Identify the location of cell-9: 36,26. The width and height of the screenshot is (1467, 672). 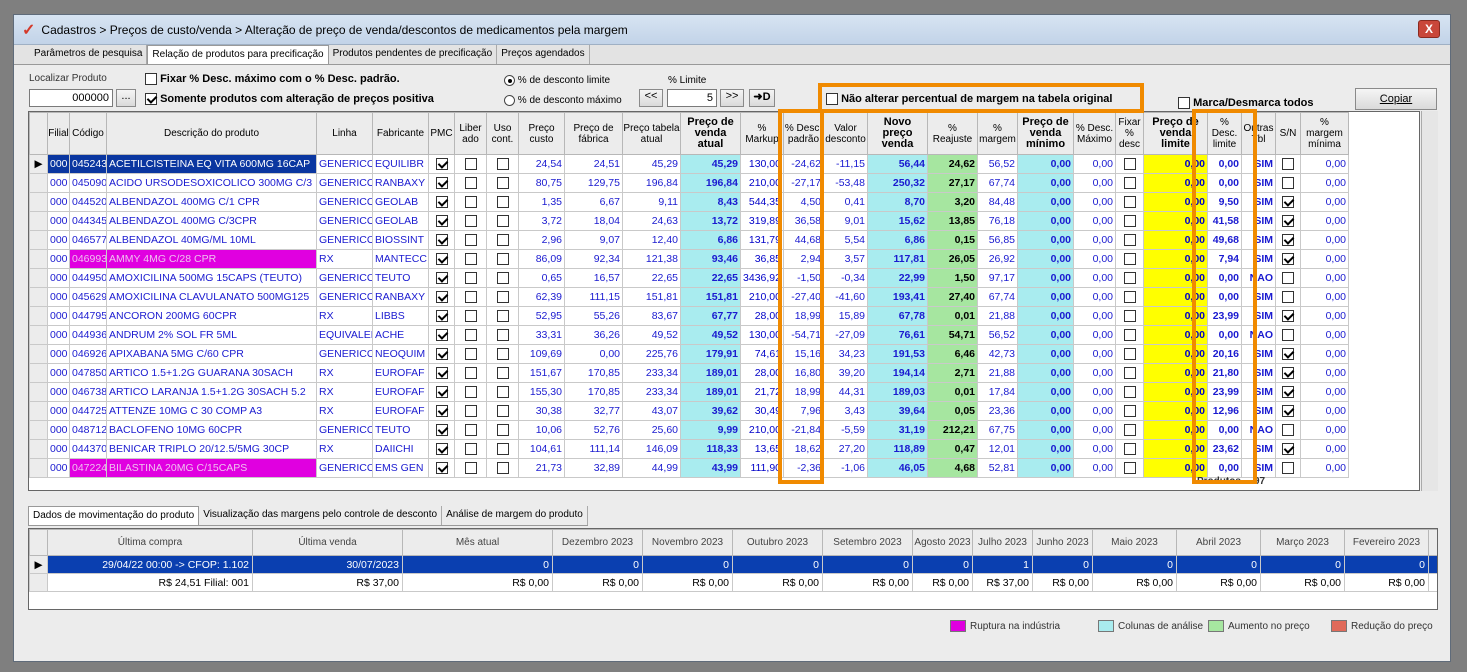
(593, 335).